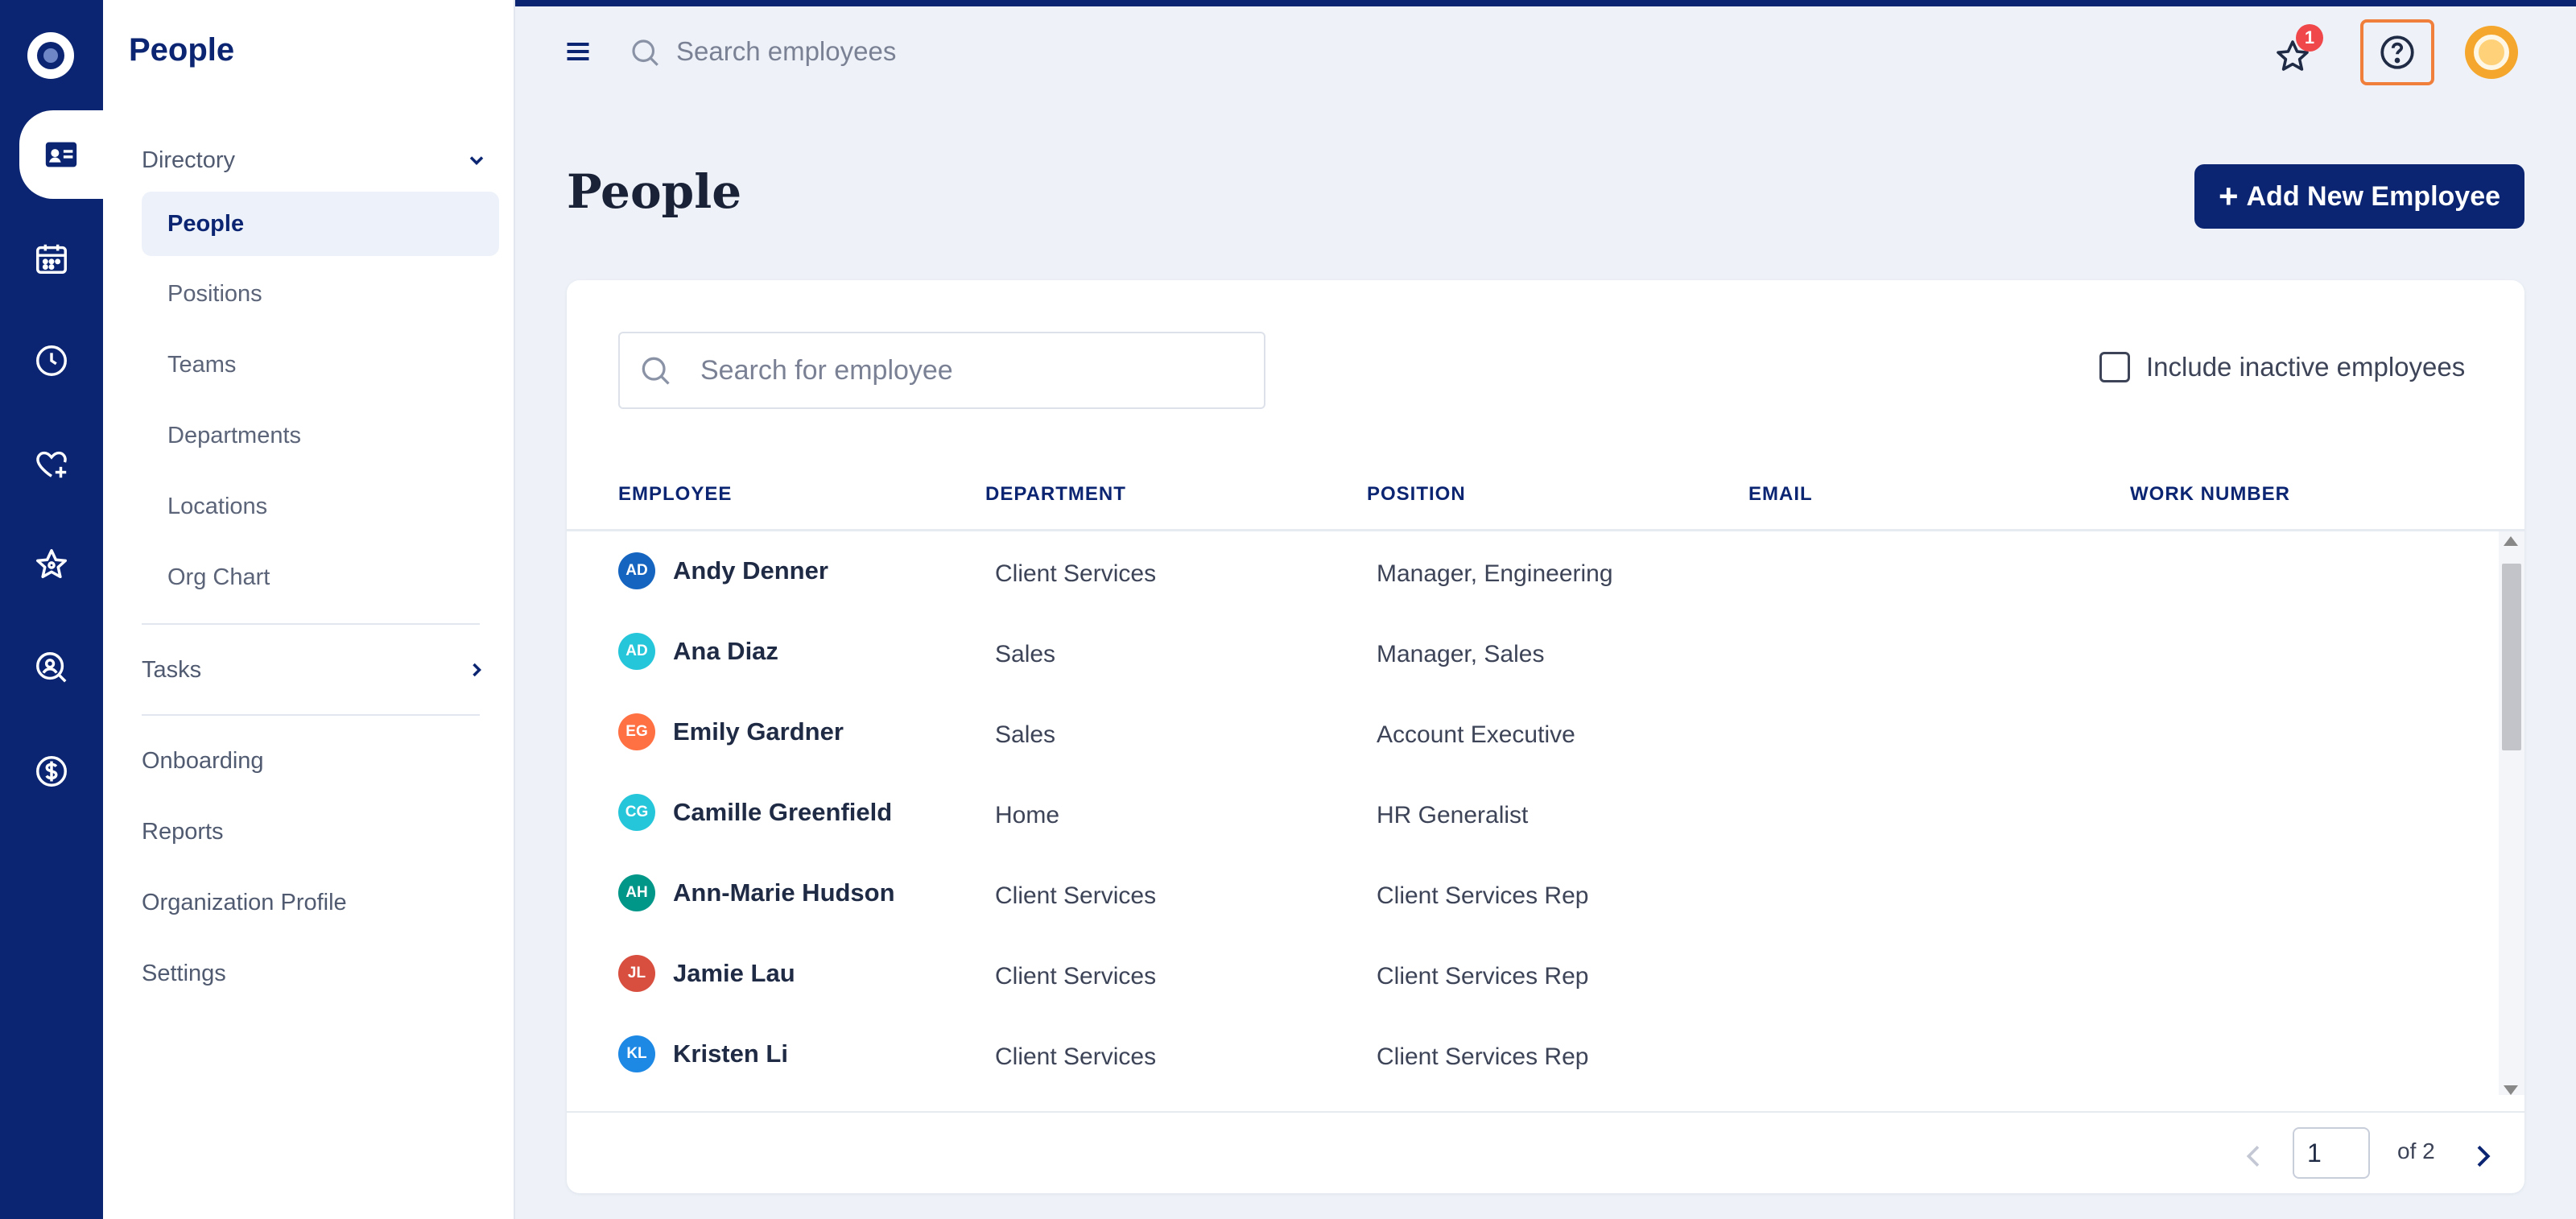  I want to click on employee-search-input, so click(974, 370).